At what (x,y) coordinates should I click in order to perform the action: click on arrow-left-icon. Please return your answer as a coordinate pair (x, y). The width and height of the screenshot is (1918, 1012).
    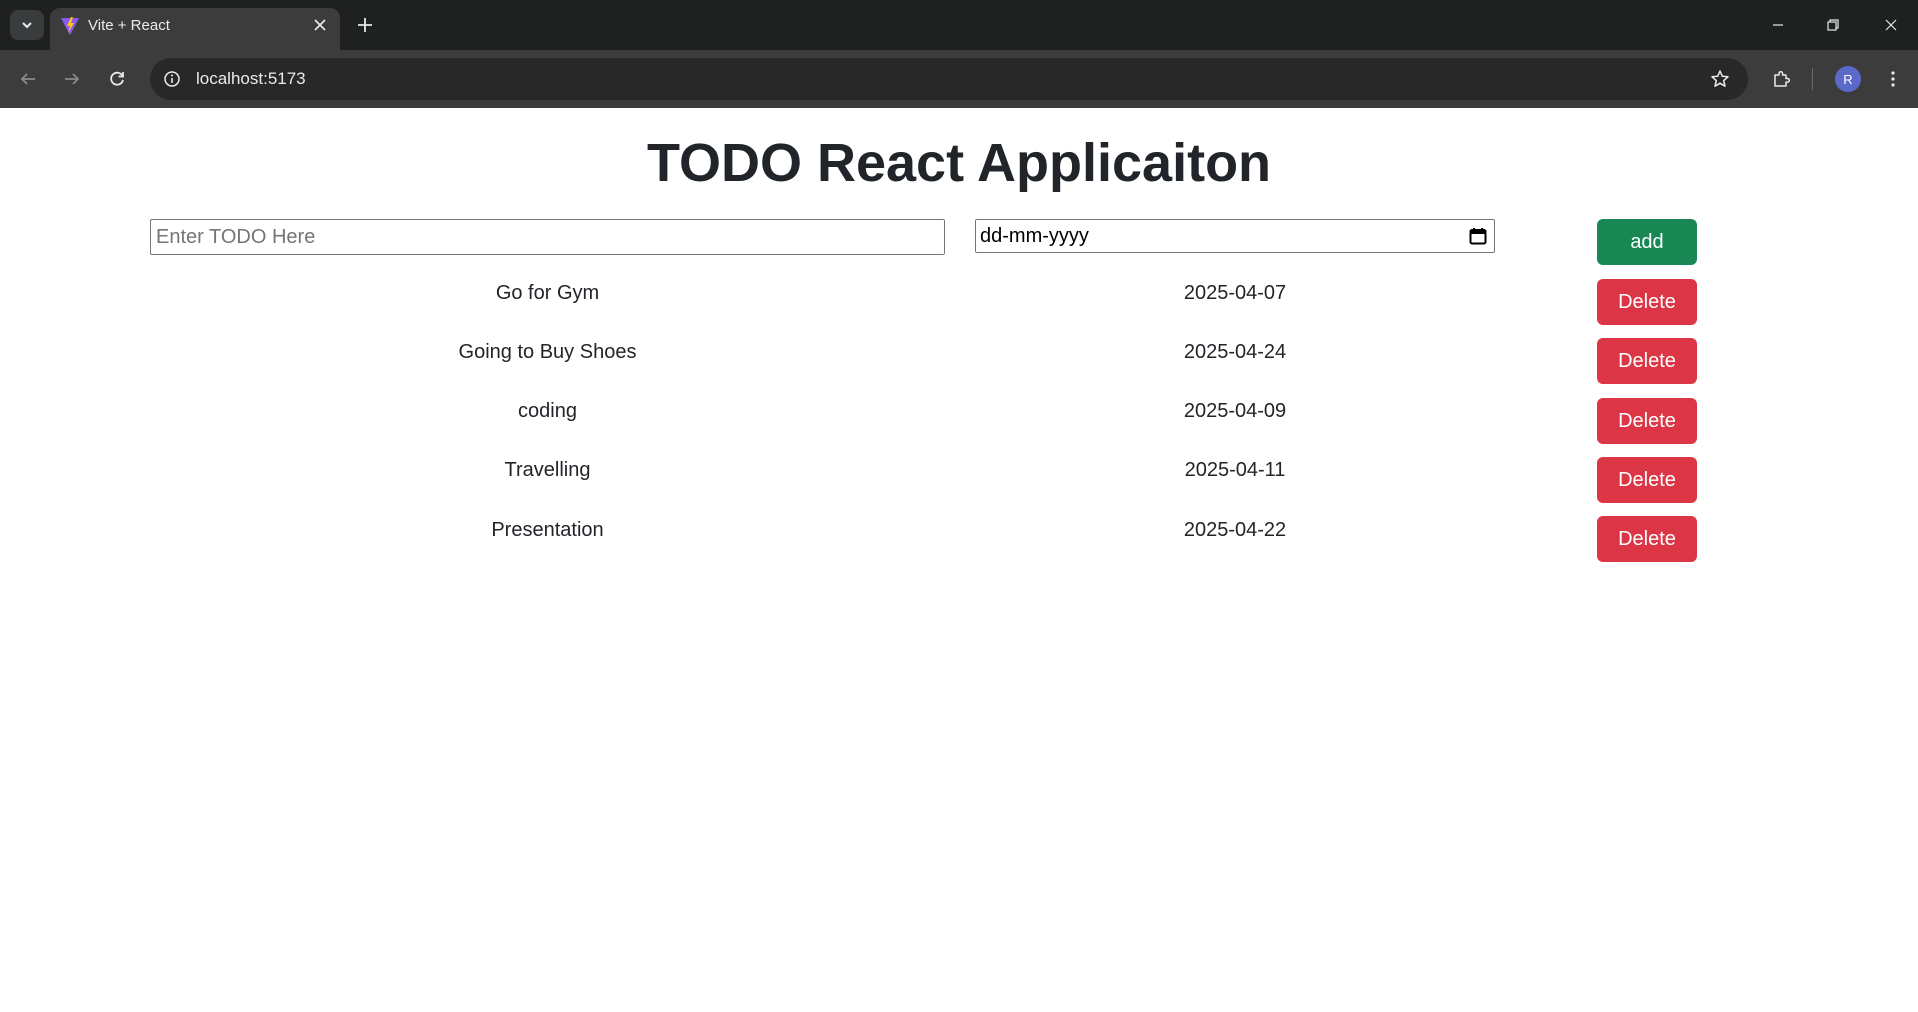
    Looking at the image, I should click on (27, 79).